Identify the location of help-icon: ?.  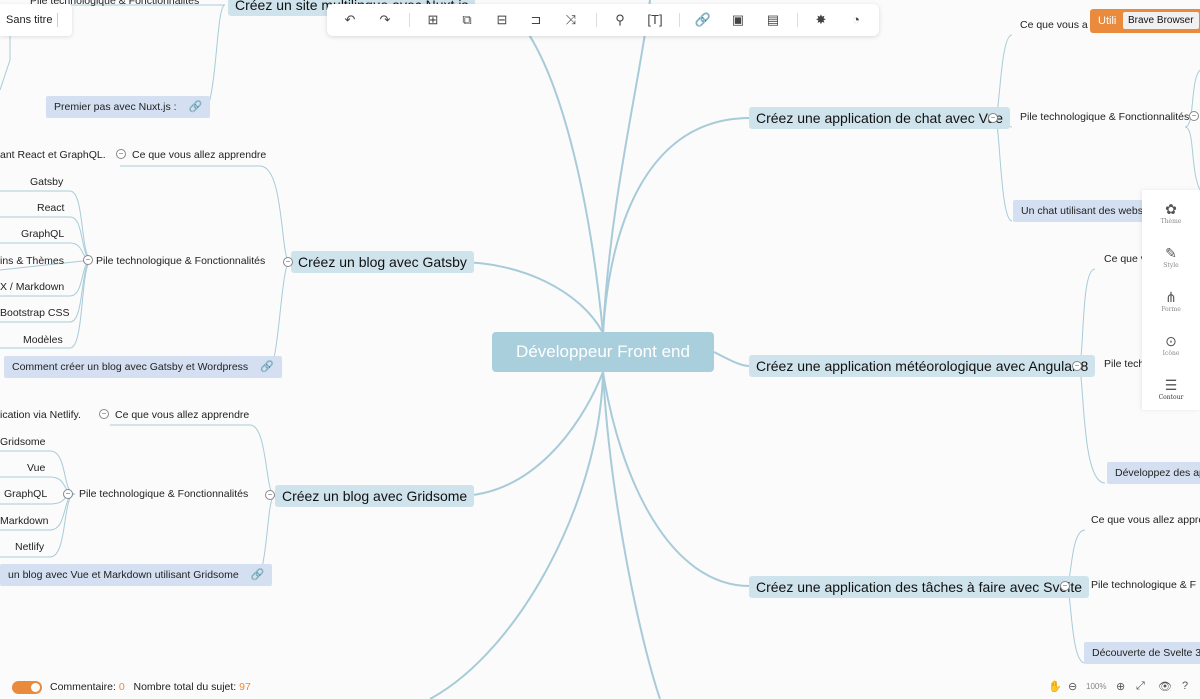
(1185, 686).